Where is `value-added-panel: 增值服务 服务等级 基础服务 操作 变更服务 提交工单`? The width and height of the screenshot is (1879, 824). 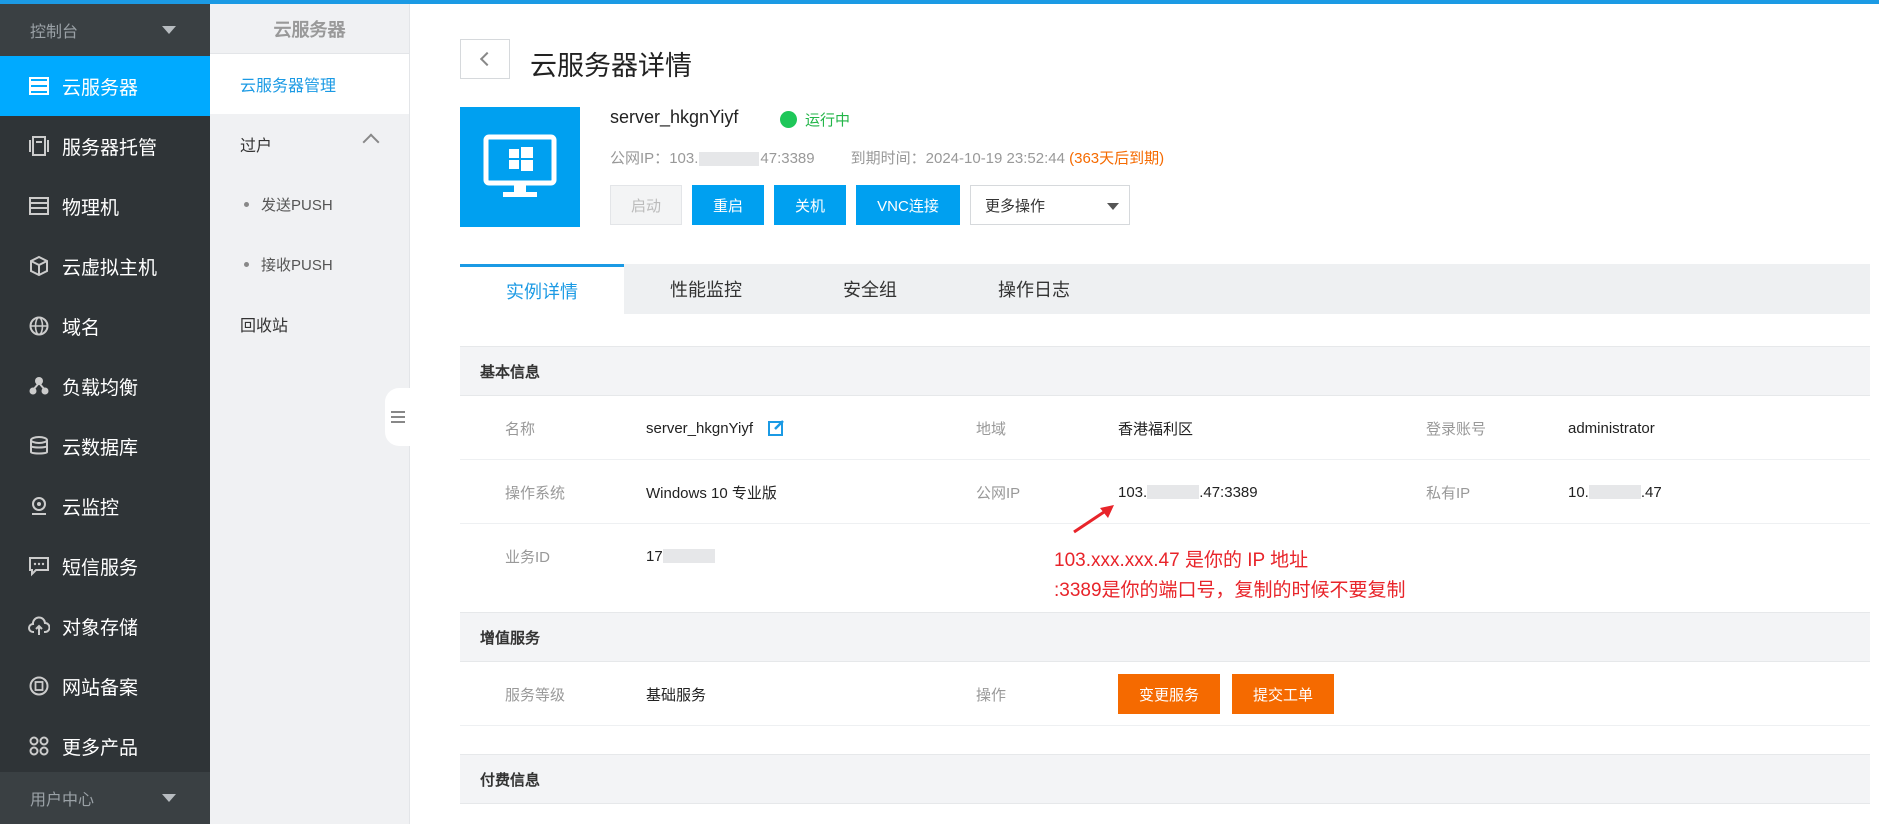
value-added-panel: 增值服务 服务等级 基础服务 操作 变更服务 提交工单 is located at coordinates (1165, 669).